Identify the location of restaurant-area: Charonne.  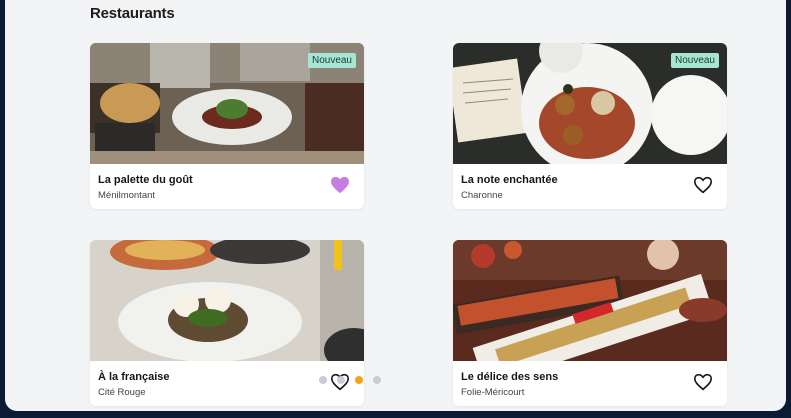
(482, 195).